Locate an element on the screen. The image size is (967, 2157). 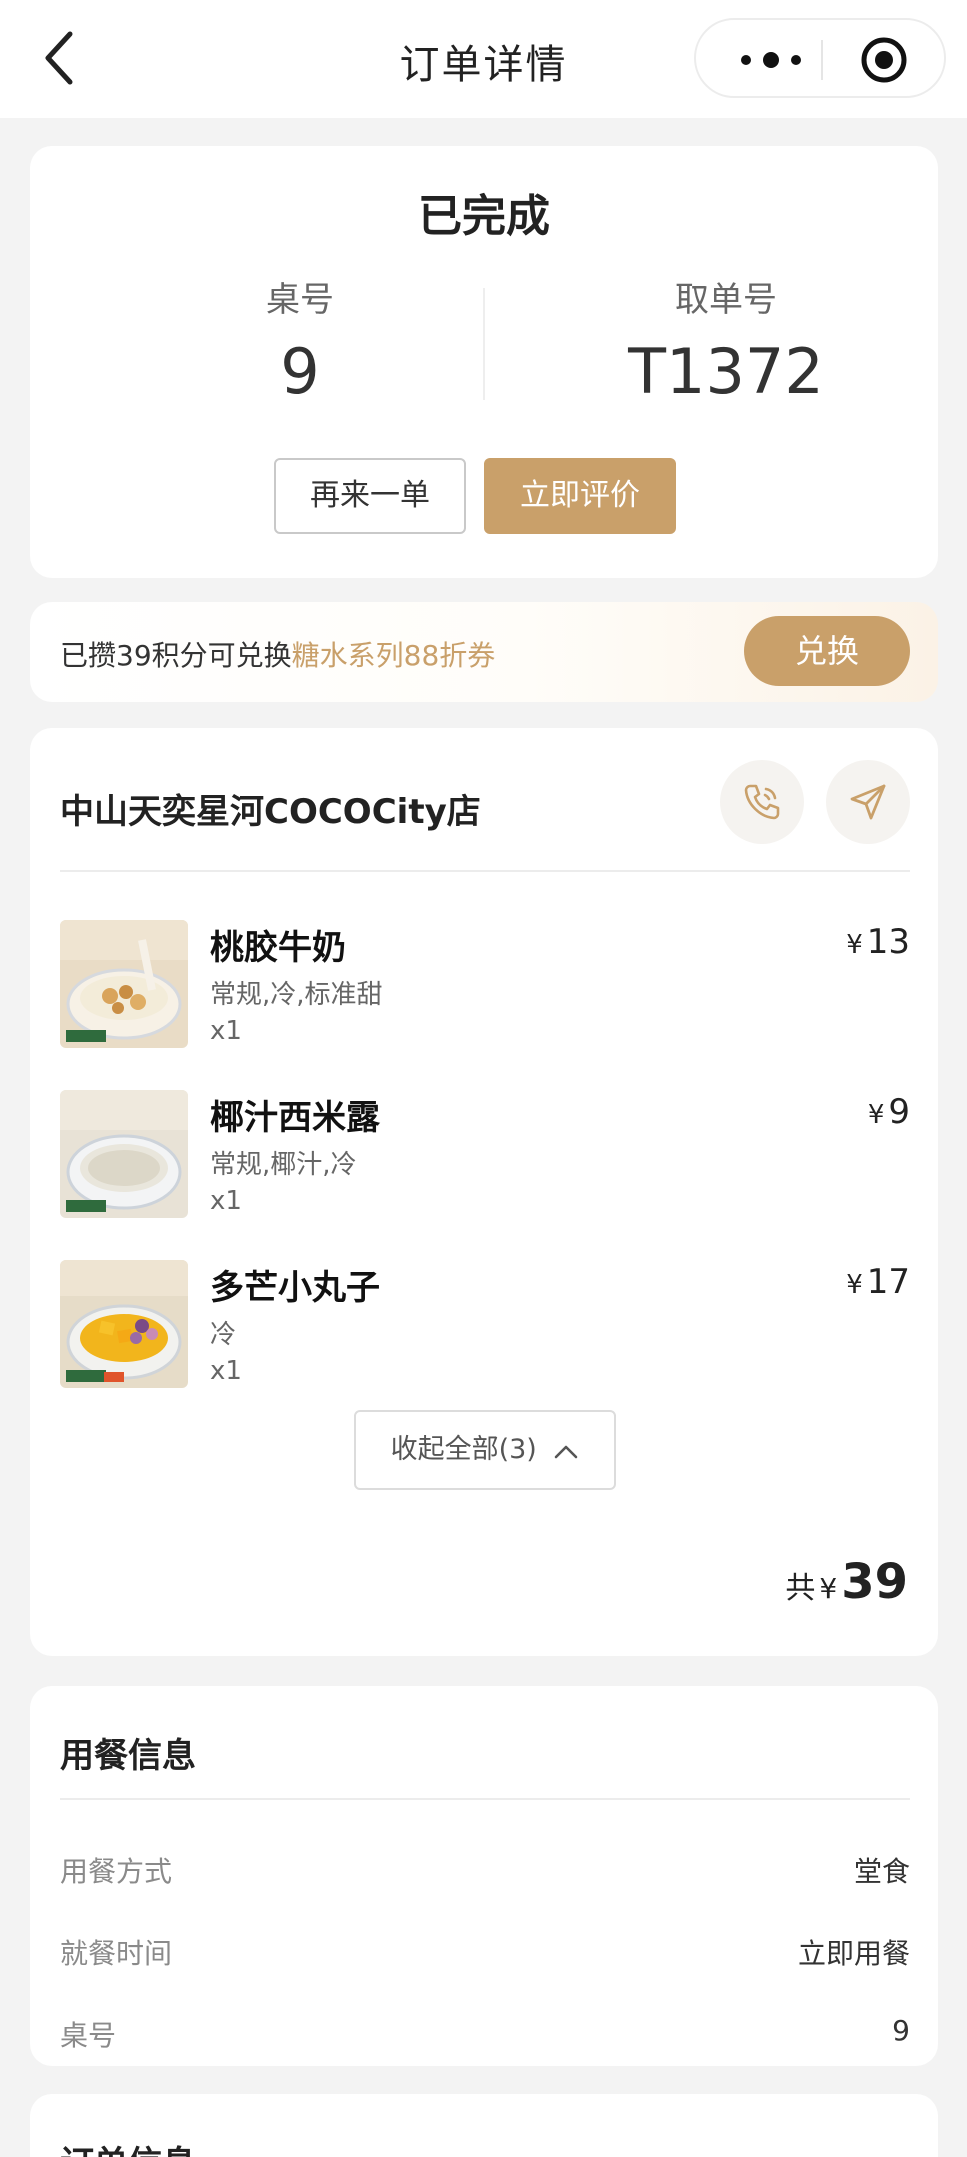
item-price: ¥13 is located at coordinates (878, 942).